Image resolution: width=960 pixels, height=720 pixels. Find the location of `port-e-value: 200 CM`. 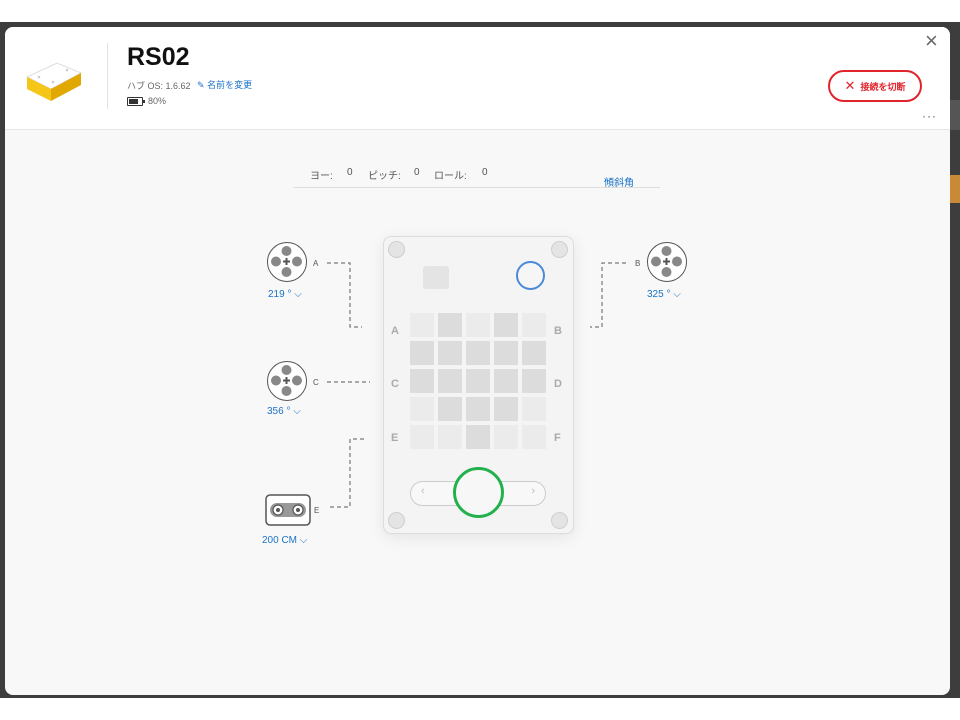

port-e-value: 200 CM is located at coordinates (280, 540).